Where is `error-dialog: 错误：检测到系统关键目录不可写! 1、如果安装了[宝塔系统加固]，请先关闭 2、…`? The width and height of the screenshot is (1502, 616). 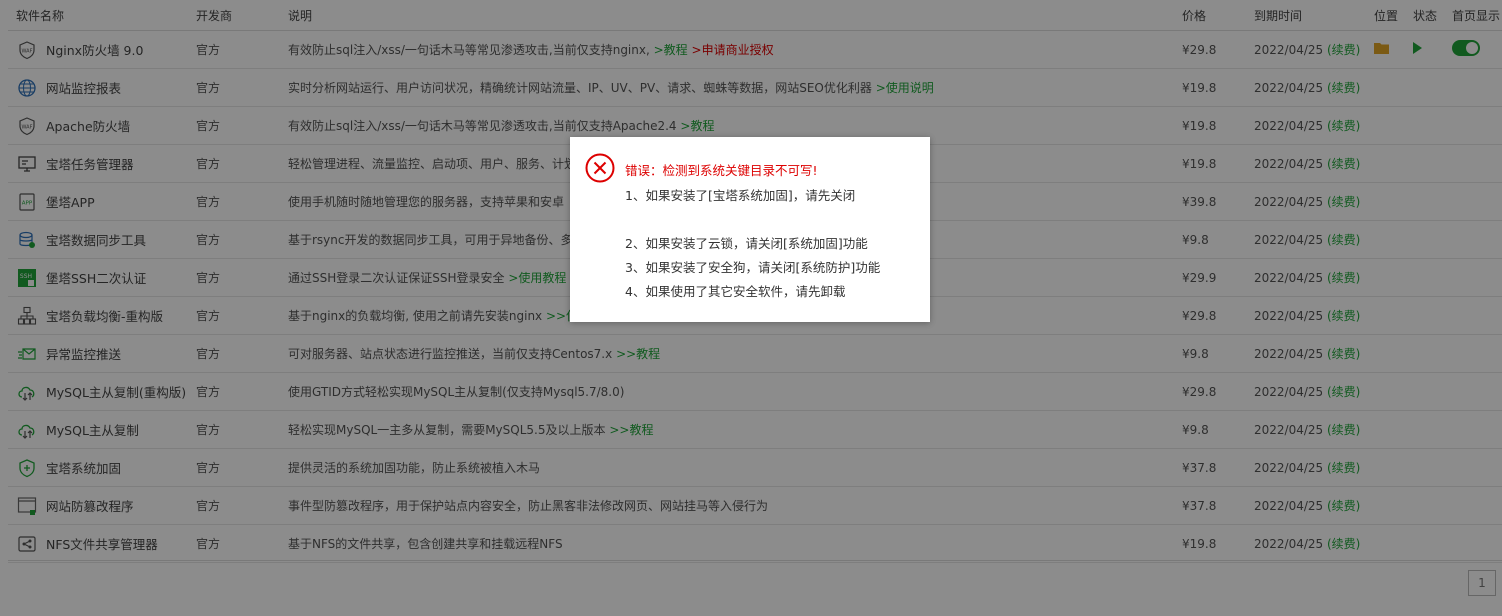 error-dialog: 错误：检测到系统关键目录不可写! 1、如果安装了[宝塔系统加固]，请先关闭 2、… is located at coordinates (750, 229).